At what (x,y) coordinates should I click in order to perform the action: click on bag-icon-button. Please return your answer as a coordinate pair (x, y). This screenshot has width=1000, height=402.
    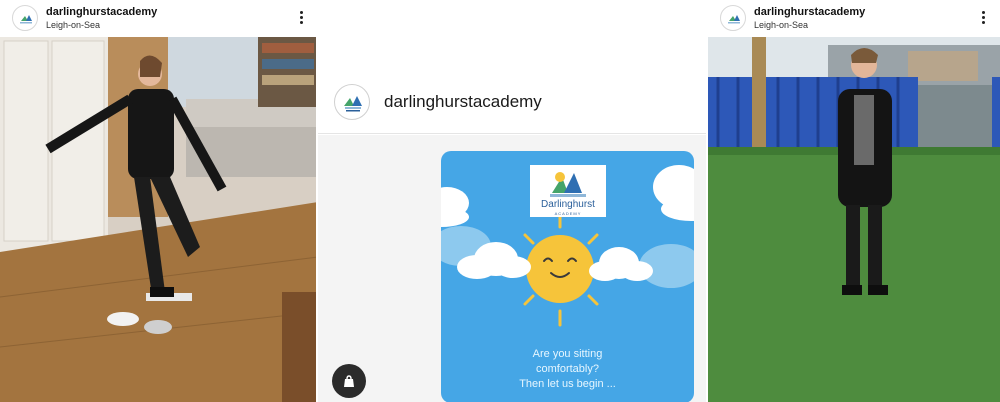
    Looking at the image, I should click on (349, 381).